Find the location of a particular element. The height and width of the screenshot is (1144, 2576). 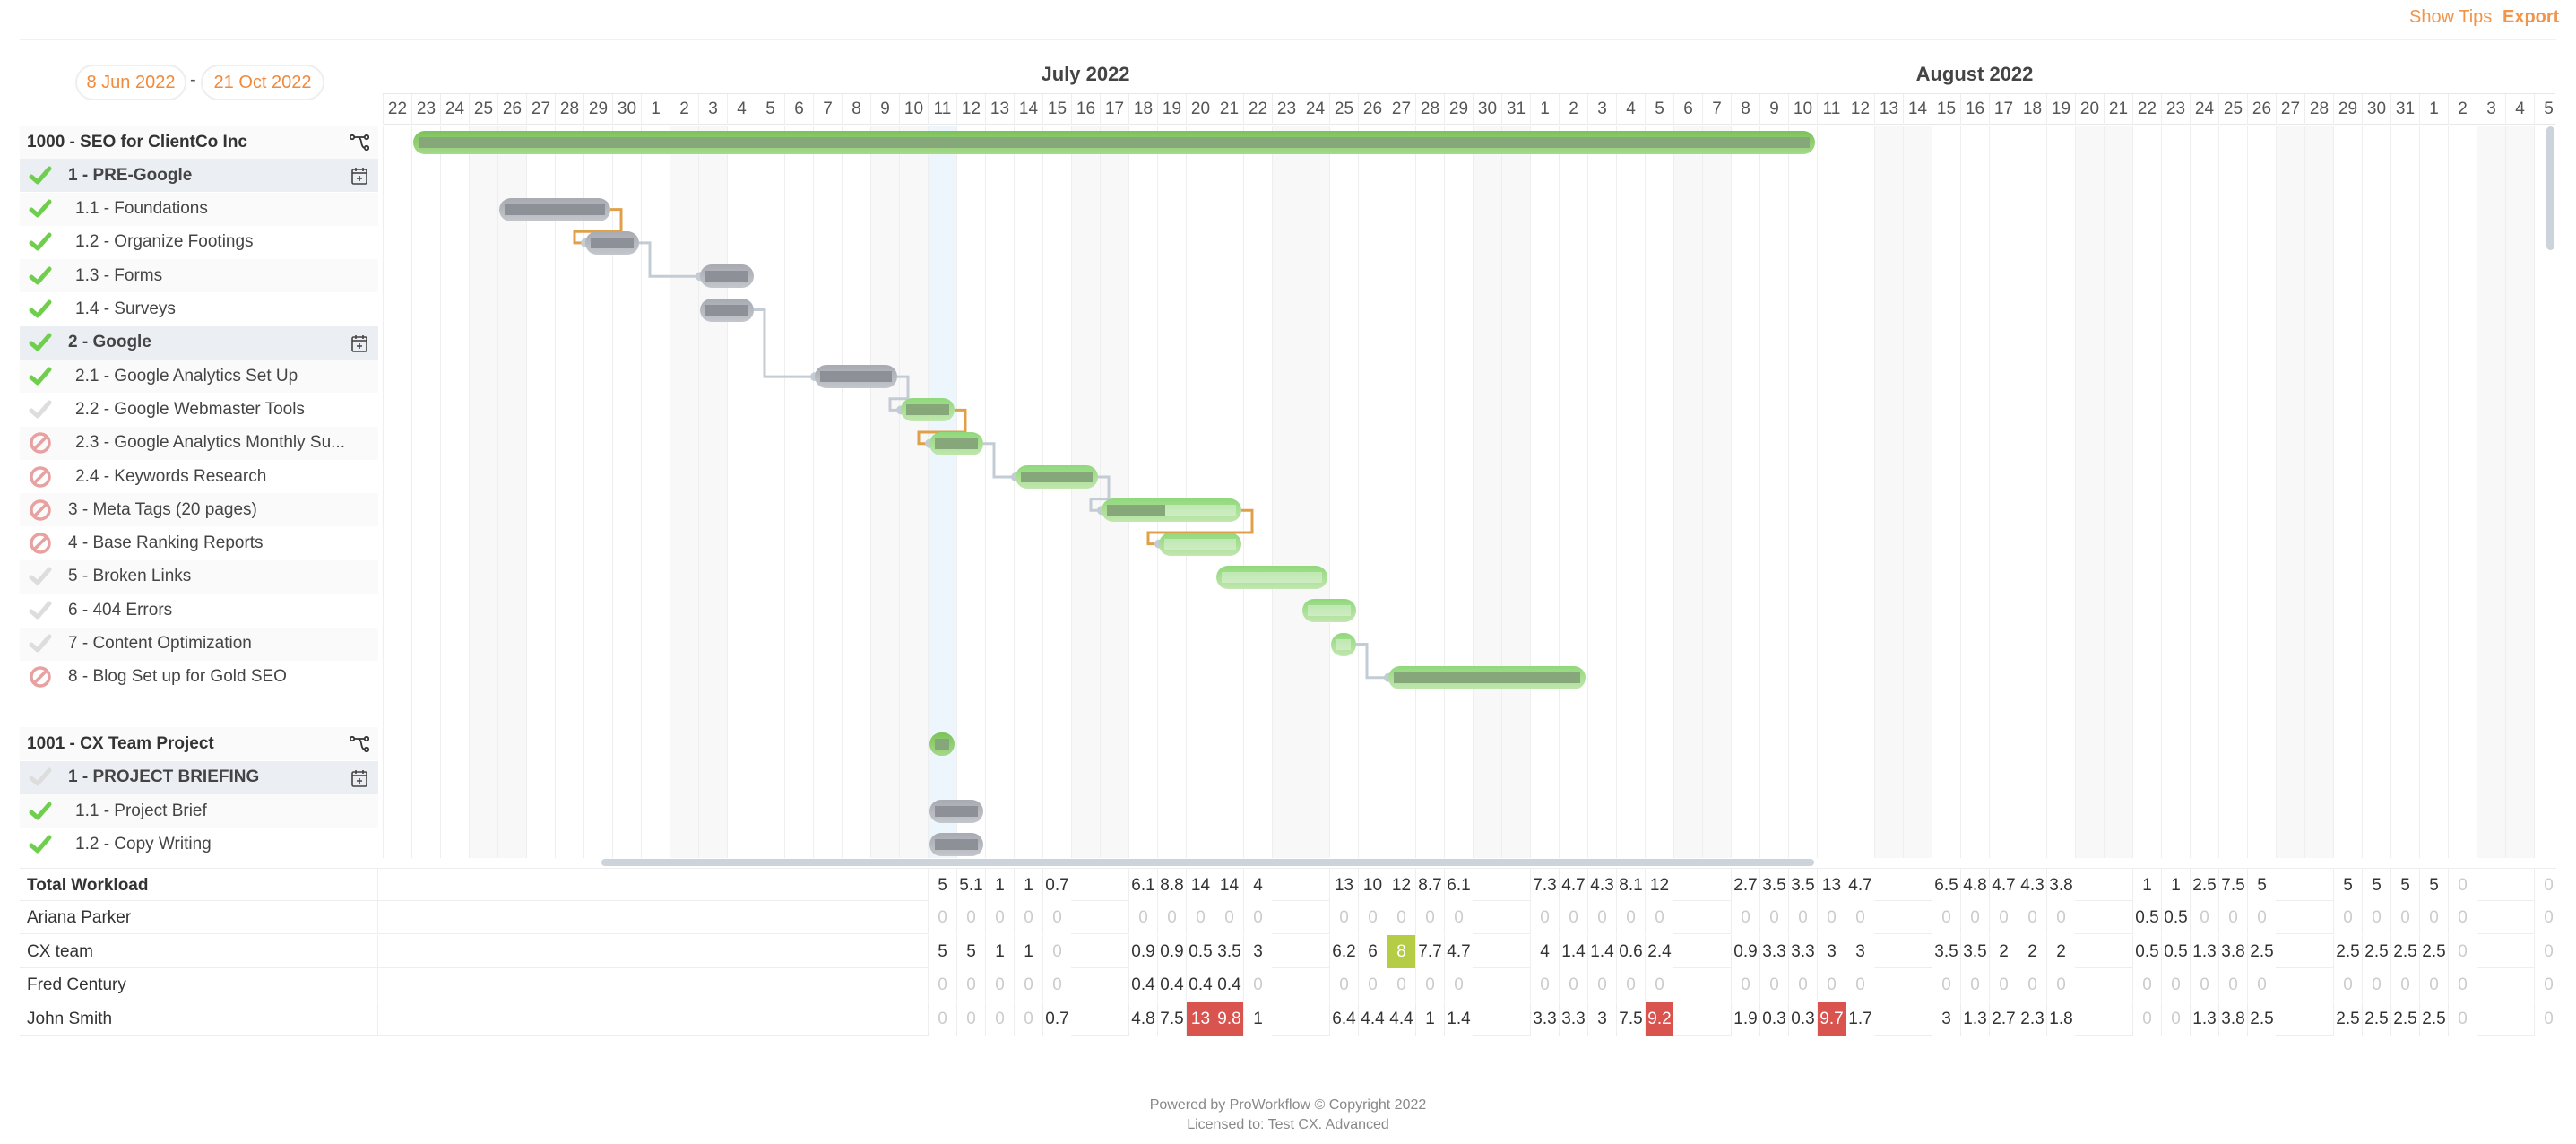

workload-cell: 2.4 is located at coordinates (1659, 951).